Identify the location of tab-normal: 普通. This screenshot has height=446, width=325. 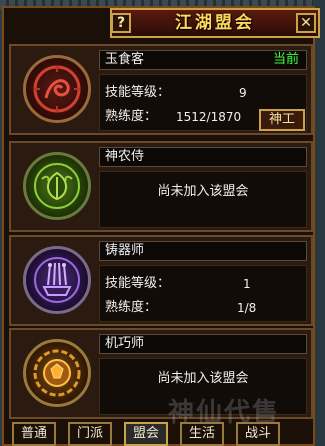
(34, 434).